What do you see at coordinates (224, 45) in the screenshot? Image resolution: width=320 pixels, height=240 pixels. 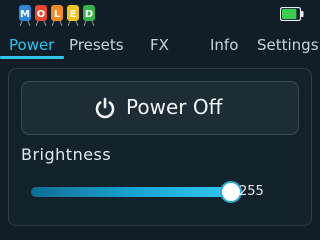 I see `tab-info: Info` at bounding box center [224, 45].